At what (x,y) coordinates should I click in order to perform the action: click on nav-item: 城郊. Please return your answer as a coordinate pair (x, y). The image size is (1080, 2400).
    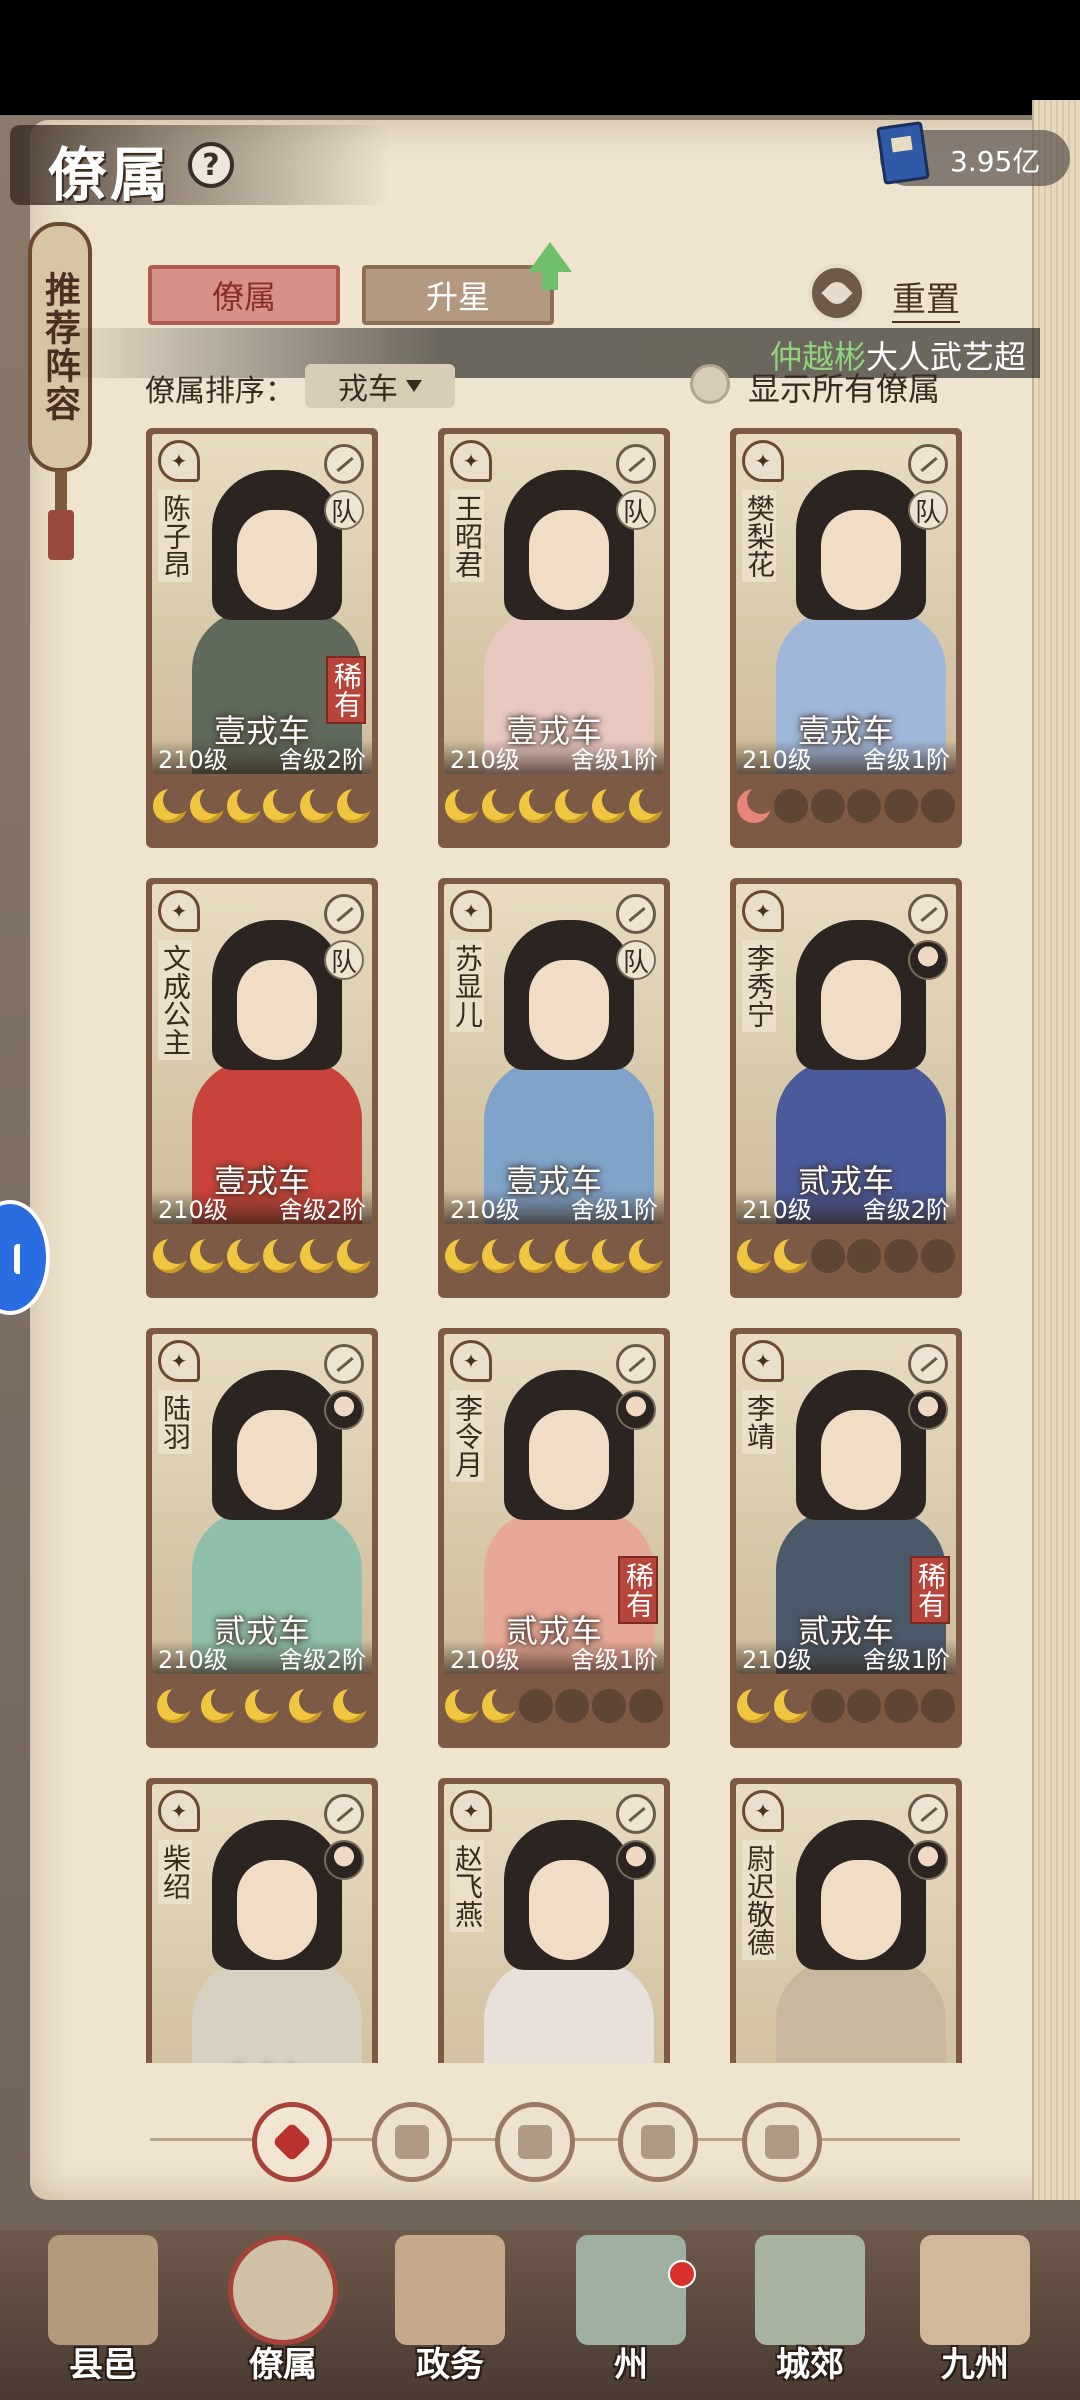
    Looking at the image, I should click on (810, 2312).